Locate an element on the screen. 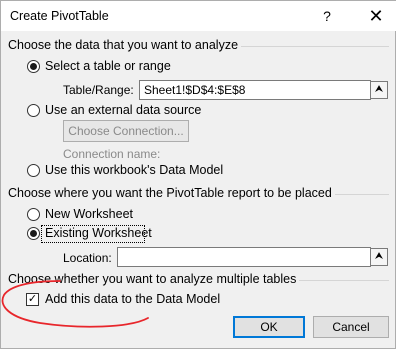  connection-name-label: Connection name: is located at coordinates (112, 154).